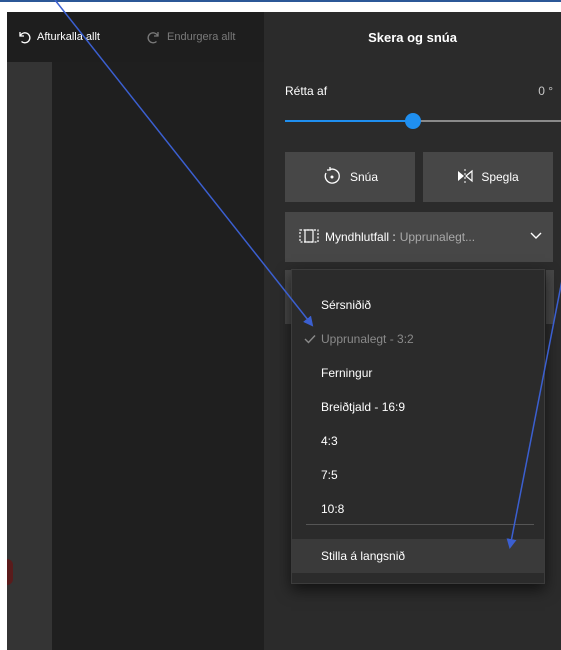  Describe the element at coordinates (550, 297) in the screenshot. I see `hidden-button-right-edge` at that location.